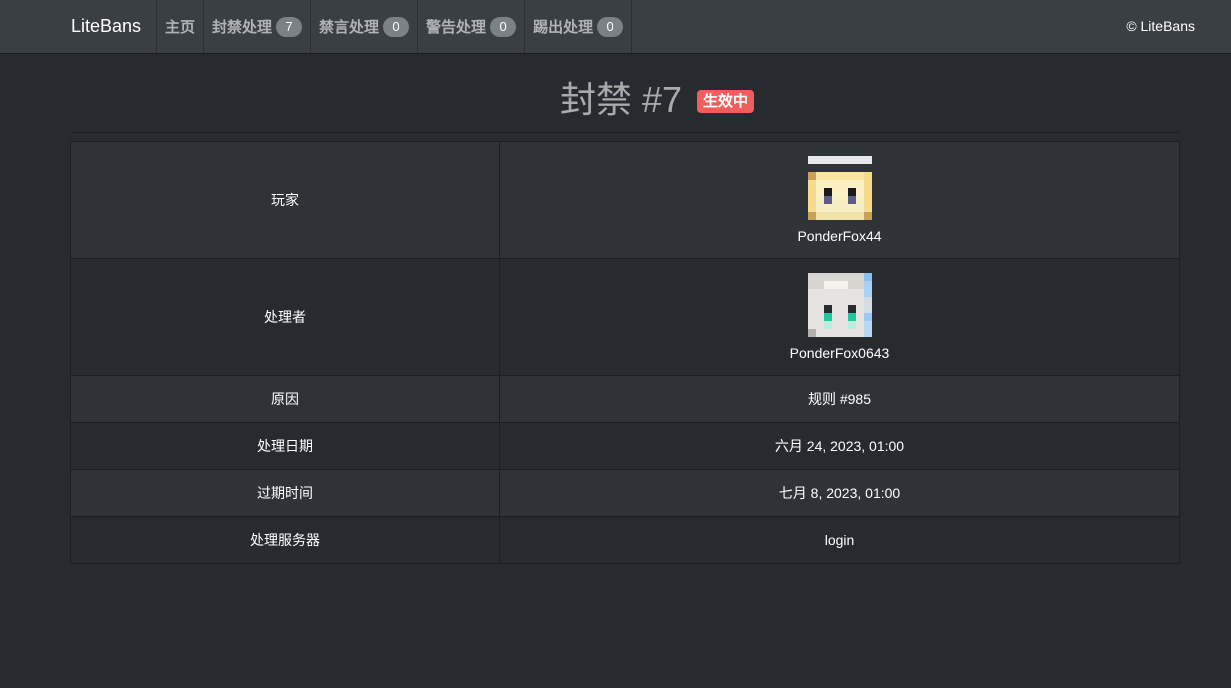 Image resolution: width=1231 pixels, height=688 pixels. I want to click on expires-label: 过期时间, so click(285, 493).